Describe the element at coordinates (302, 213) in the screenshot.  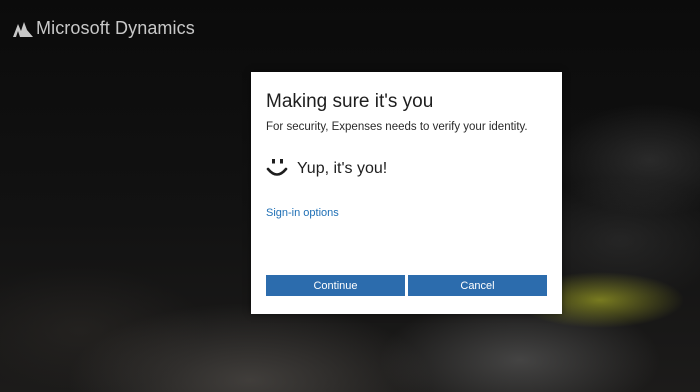
I see `sign-in-options-link: Sign-in options` at that location.